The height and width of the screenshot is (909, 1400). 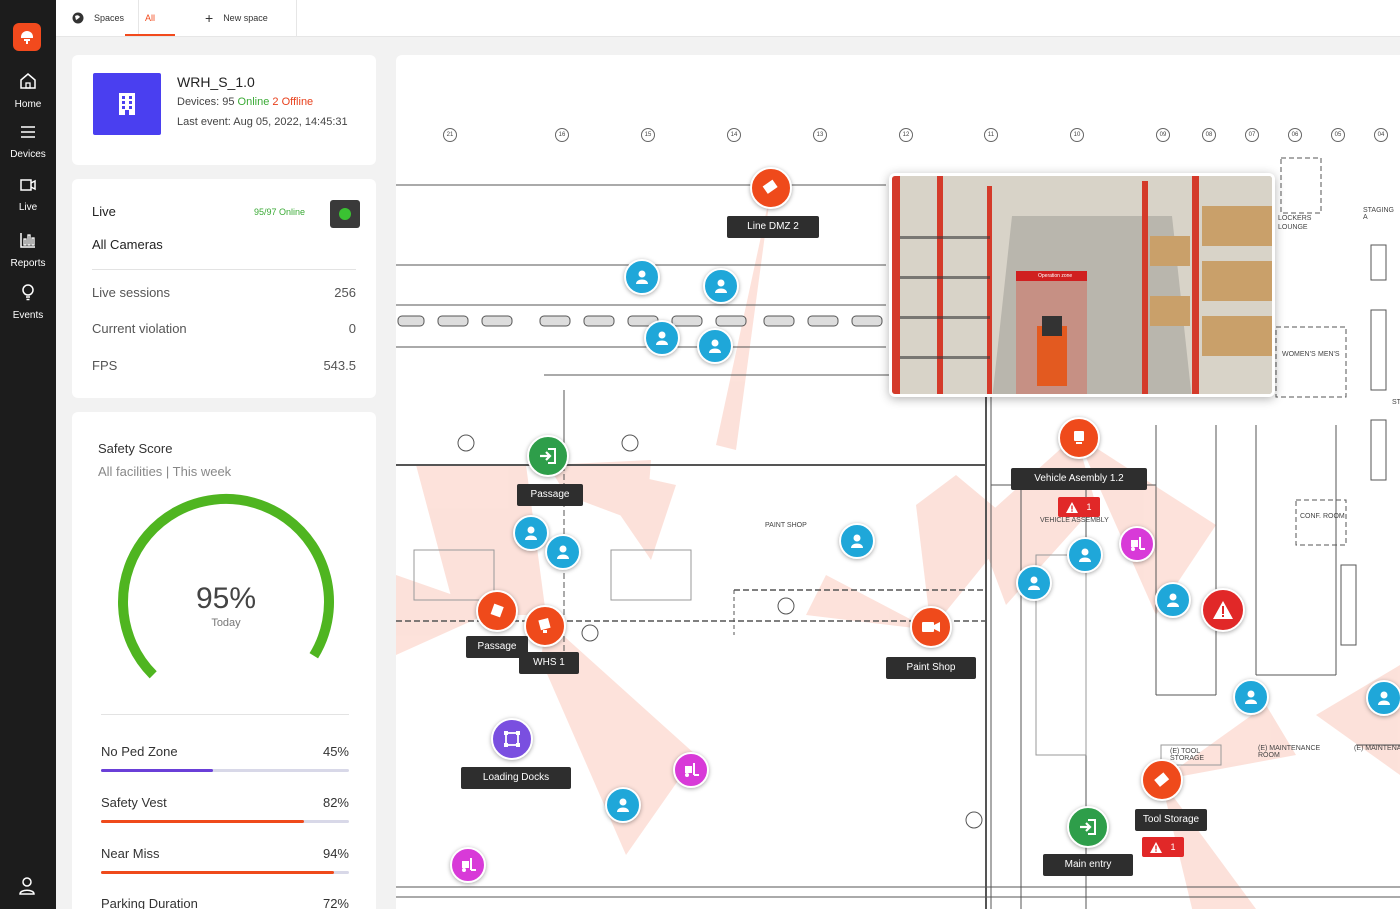 I want to click on zone-marker-loading-docks, so click(x=512, y=739).